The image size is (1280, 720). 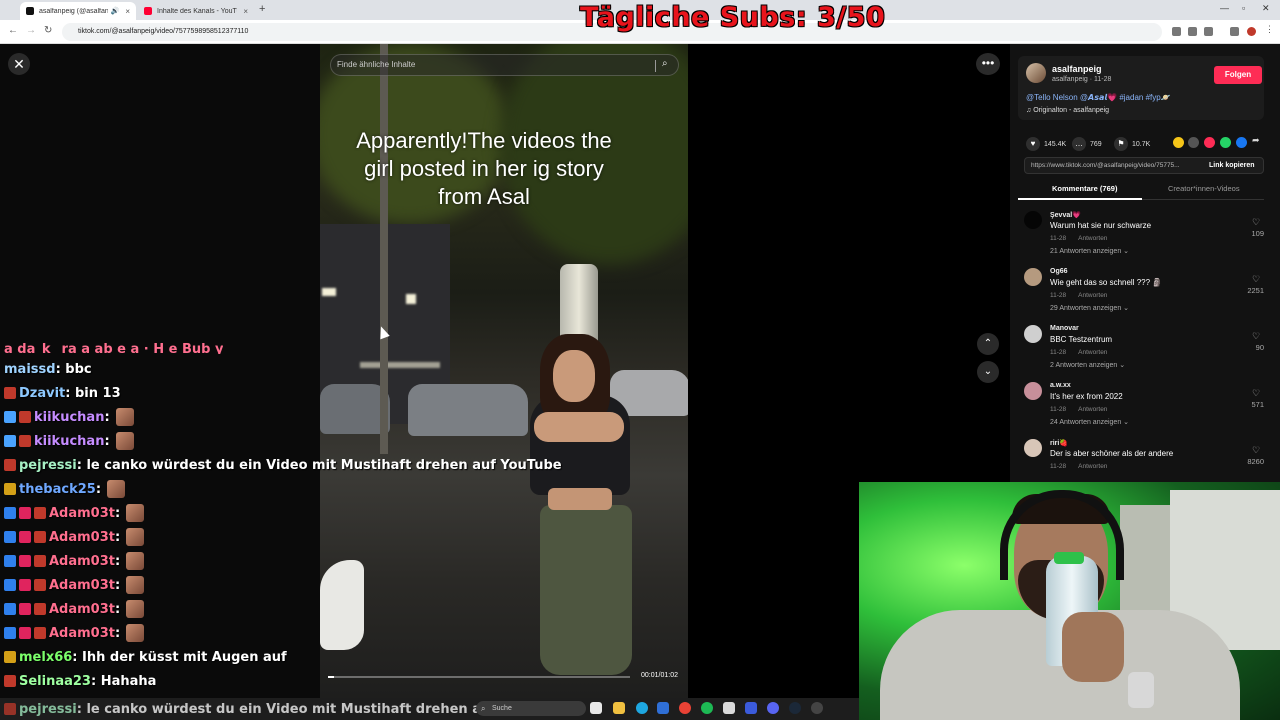 I want to click on send-icon, so click(x=1209, y=142).